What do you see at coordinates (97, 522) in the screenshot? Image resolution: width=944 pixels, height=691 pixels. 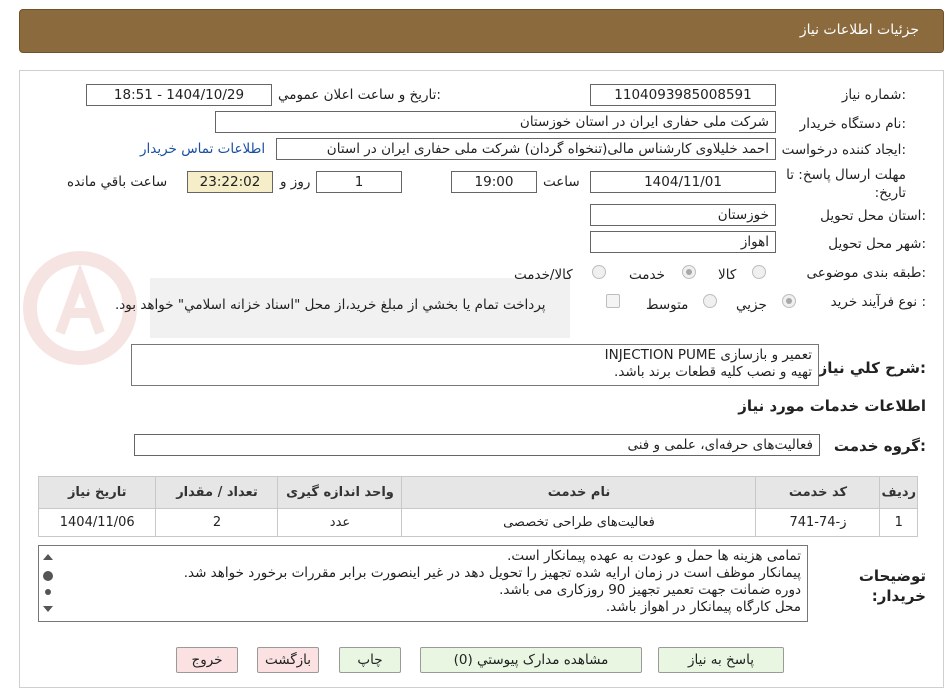 I see `cell-date: 1404/11/06` at bounding box center [97, 522].